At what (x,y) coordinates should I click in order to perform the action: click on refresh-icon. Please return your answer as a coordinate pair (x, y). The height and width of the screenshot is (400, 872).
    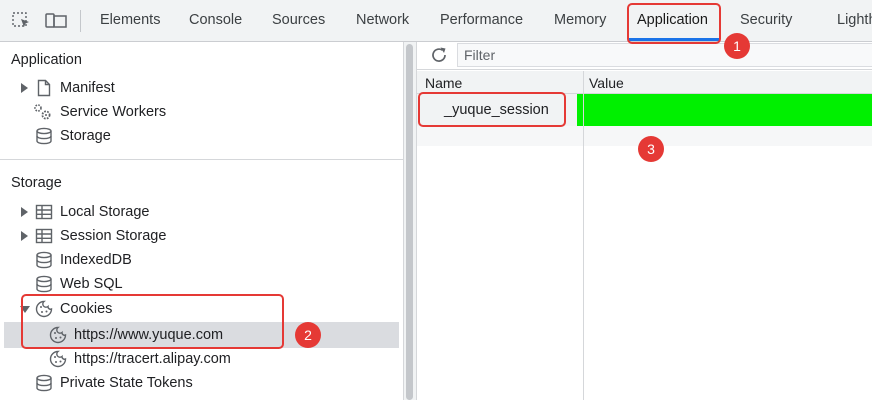
    Looking at the image, I should click on (439, 55).